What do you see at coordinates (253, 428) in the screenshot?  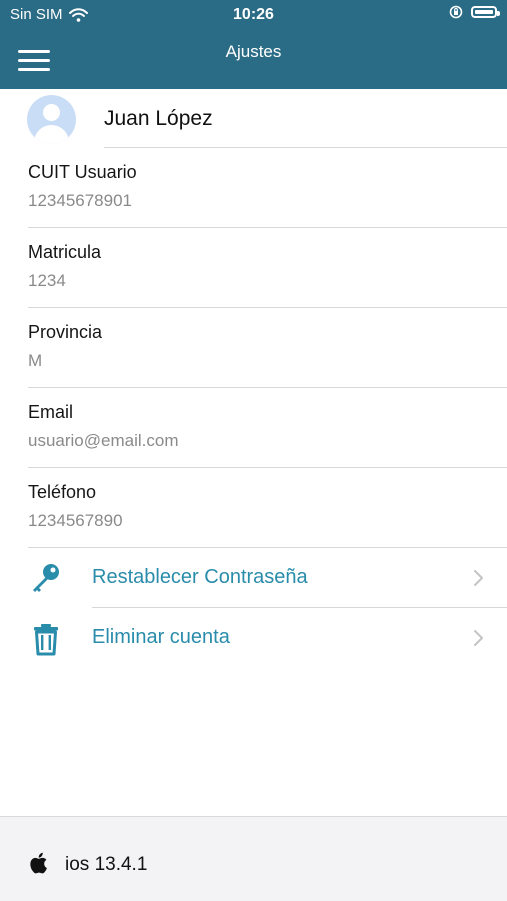 I see `field-email: Email usuario@email.com` at bounding box center [253, 428].